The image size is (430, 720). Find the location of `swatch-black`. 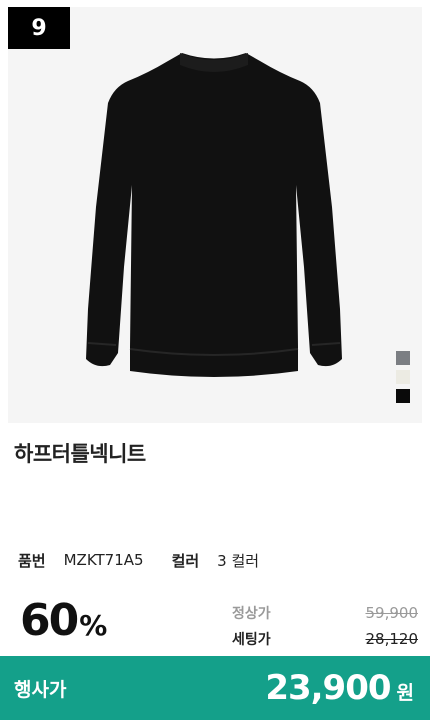

swatch-black is located at coordinates (403, 396).